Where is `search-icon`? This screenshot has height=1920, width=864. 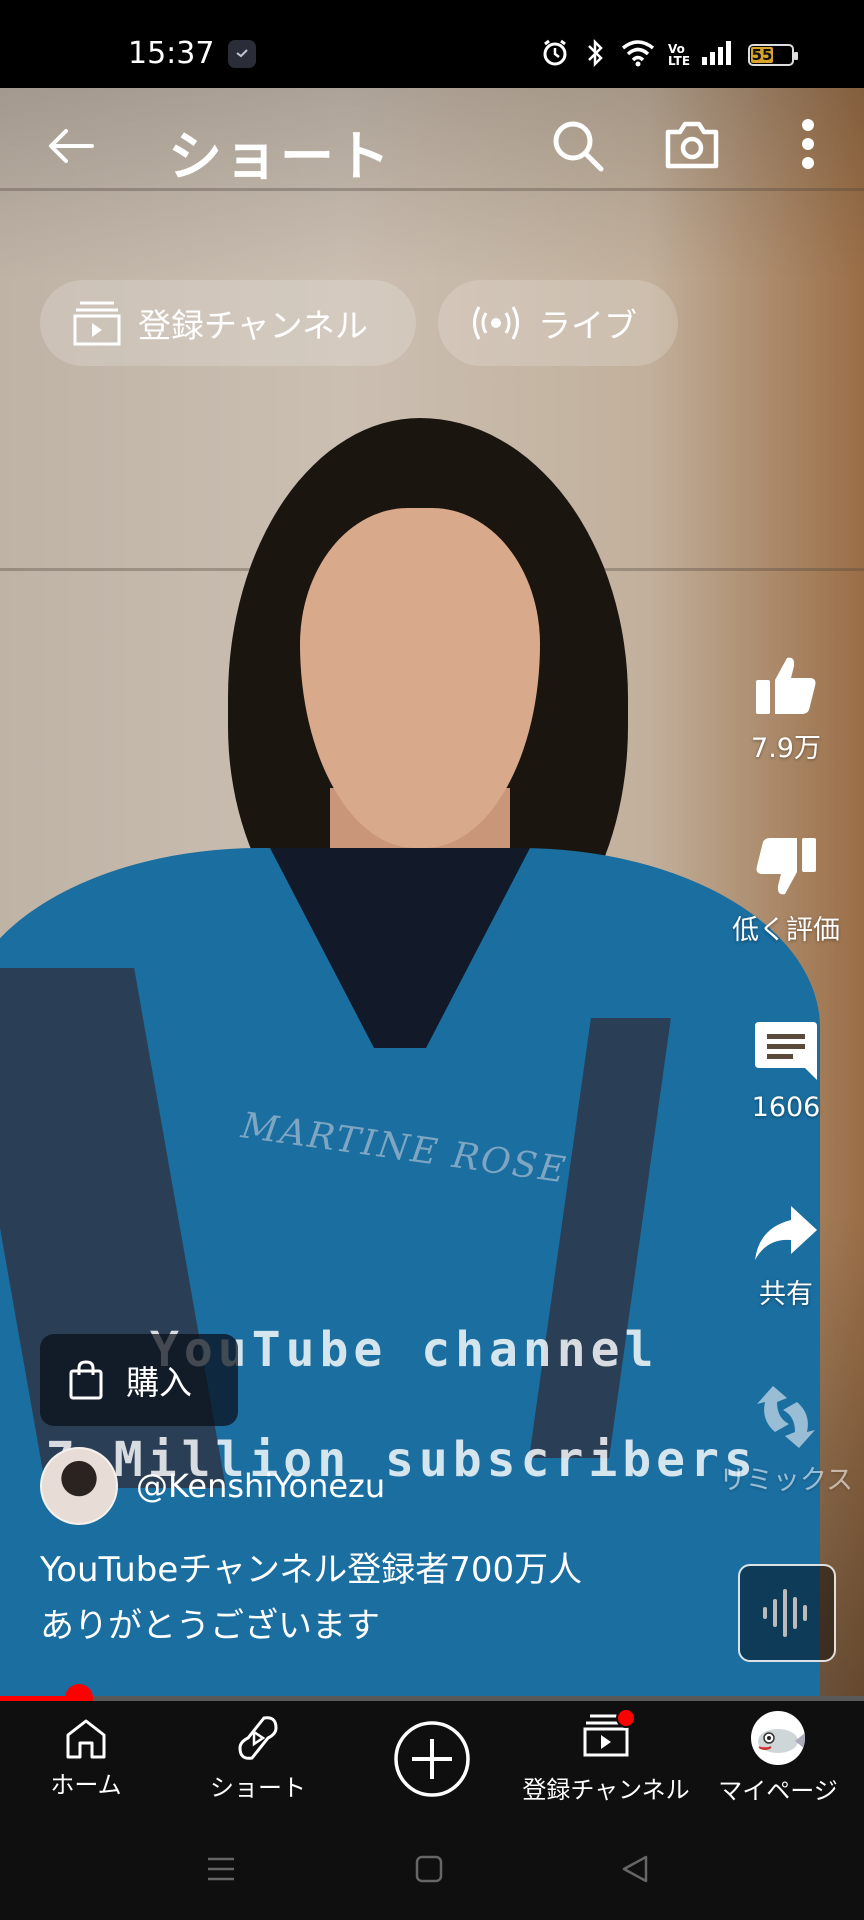
search-icon is located at coordinates (578, 146).